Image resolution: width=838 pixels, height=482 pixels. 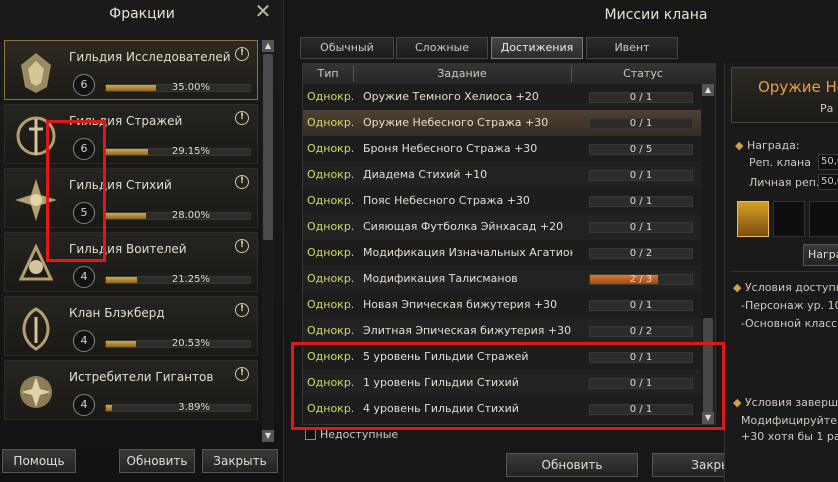 I want to click on personal-rep-label: Личная реп., so click(x=784, y=182).